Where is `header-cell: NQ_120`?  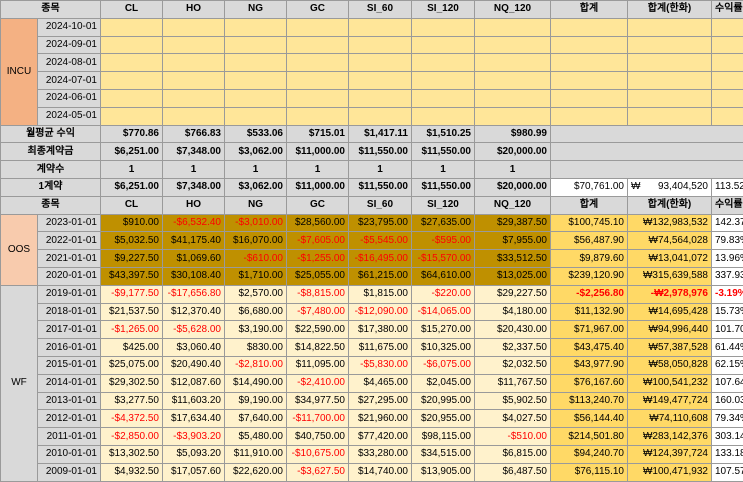 header-cell: NQ_120 is located at coordinates (513, 10).